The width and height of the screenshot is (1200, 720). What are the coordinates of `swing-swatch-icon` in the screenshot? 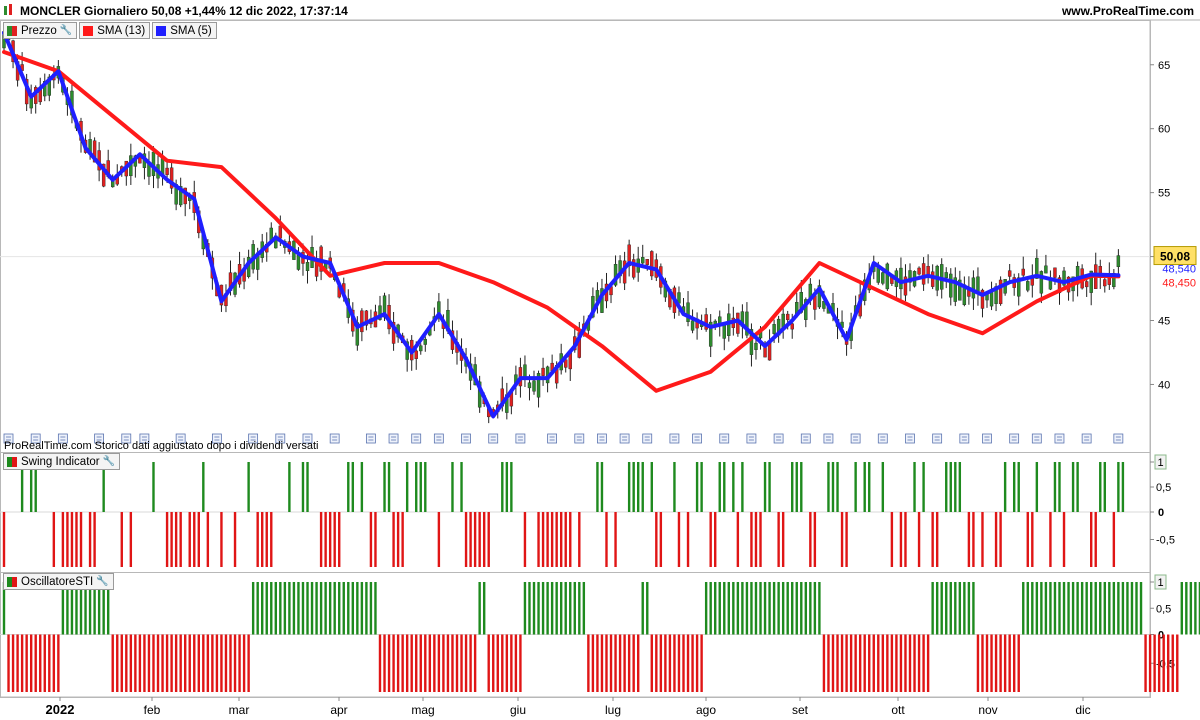 It's located at (12, 461).